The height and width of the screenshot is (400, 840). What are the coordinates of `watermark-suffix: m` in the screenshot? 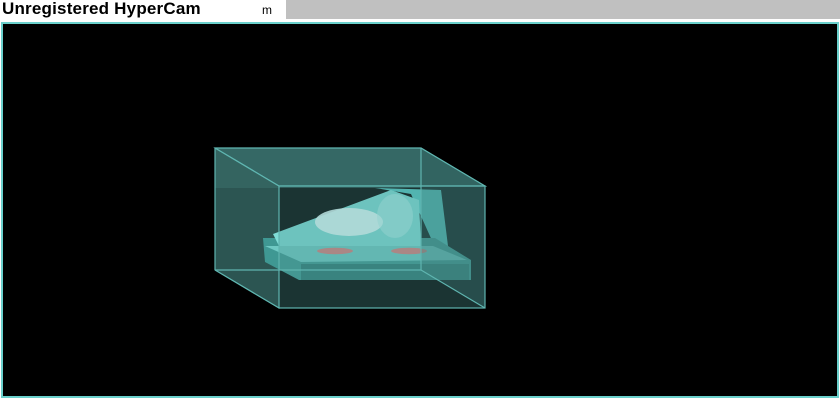 It's located at (267, 10).